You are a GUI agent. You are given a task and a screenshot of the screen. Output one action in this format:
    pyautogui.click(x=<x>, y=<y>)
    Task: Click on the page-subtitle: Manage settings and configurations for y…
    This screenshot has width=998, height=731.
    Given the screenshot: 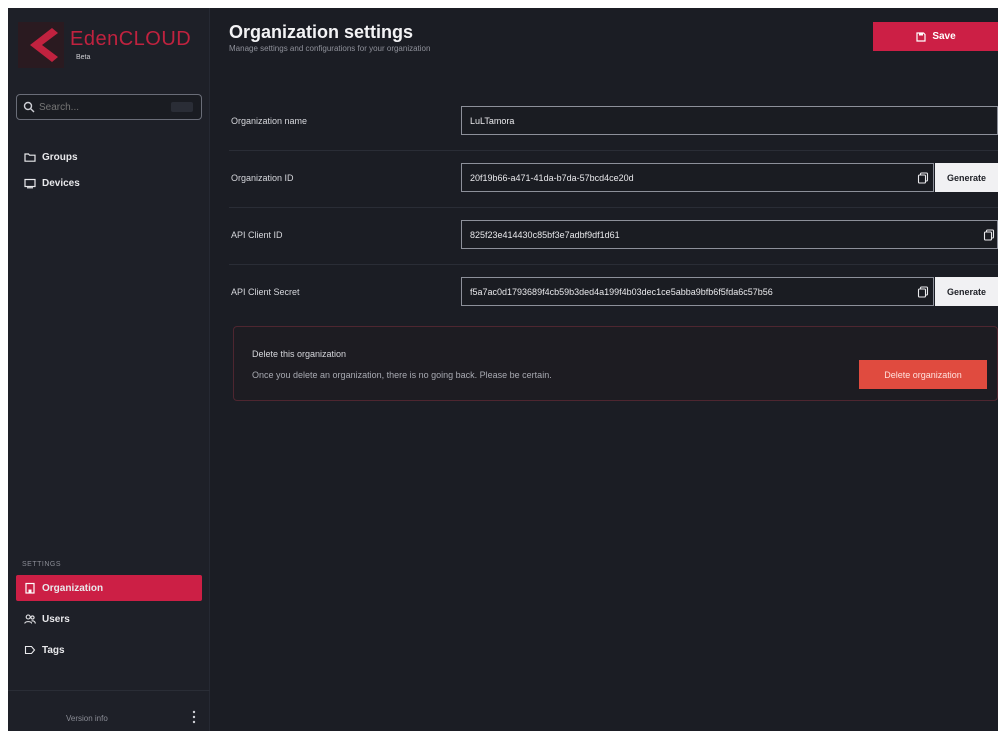 What is the action you would take?
    pyautogui.click(x=330, y=48)
    